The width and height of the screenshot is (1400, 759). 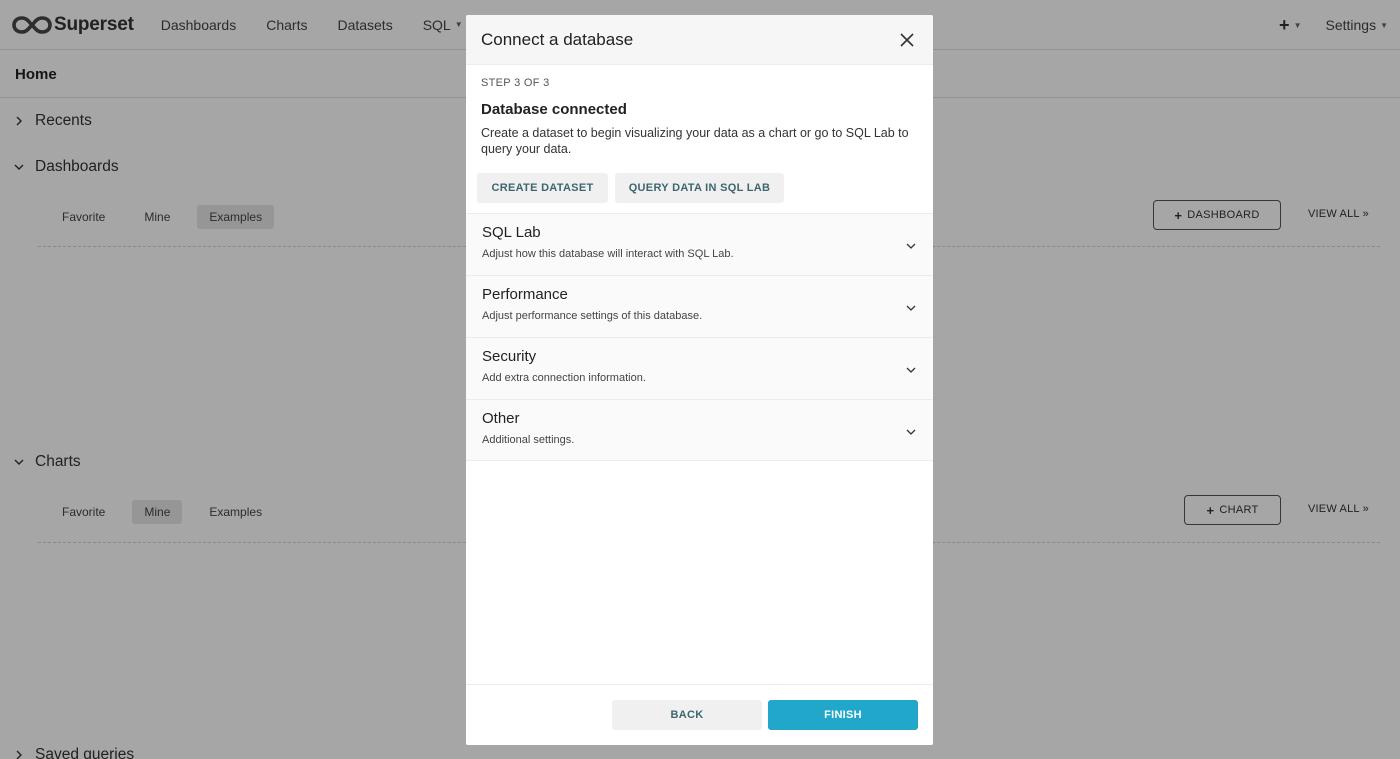 I want to click on panel-performance-title: Performance, so click(x=525, y=294).